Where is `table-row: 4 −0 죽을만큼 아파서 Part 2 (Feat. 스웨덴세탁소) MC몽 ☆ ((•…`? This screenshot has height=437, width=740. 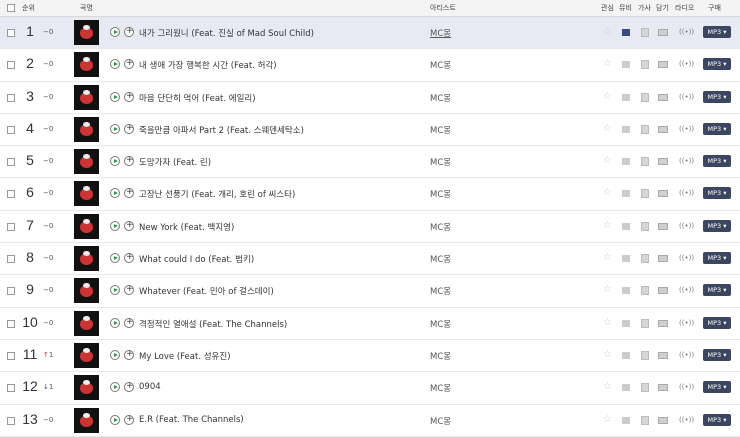
table-row: 4 −0 죽을만큼 아파서 Part 2 (Feat. 스웨덴세탁소) MC몽 ☆ ((•… is located at coordinates (370, 130).